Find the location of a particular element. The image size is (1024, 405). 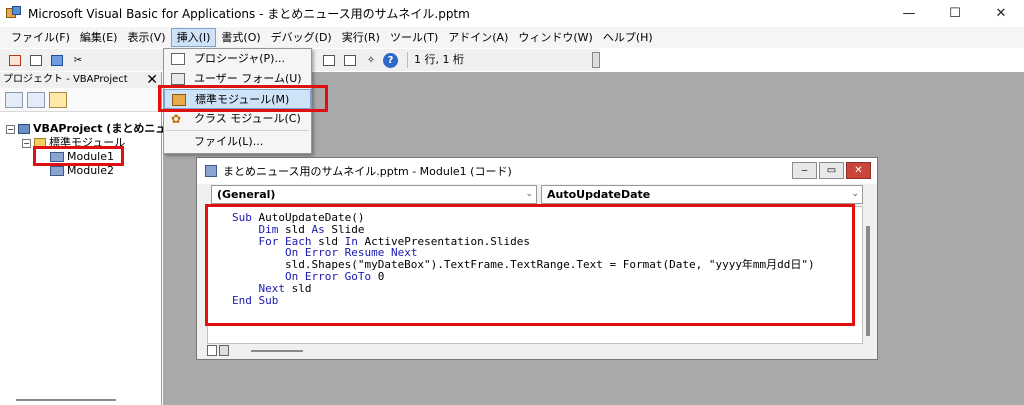

menu-window: ウィンドウ(W) is located at coordinates (555, 37).